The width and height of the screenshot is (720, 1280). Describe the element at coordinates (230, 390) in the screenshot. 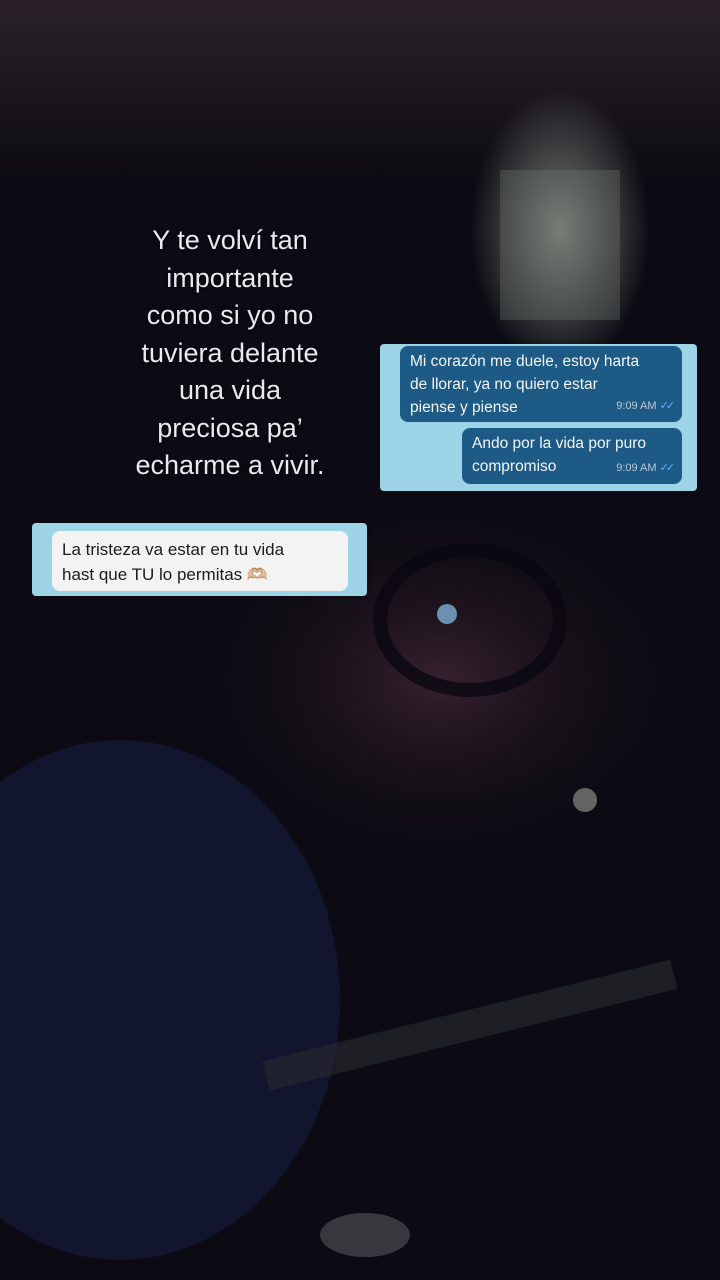

I see `caption-line: una vida` at that location.